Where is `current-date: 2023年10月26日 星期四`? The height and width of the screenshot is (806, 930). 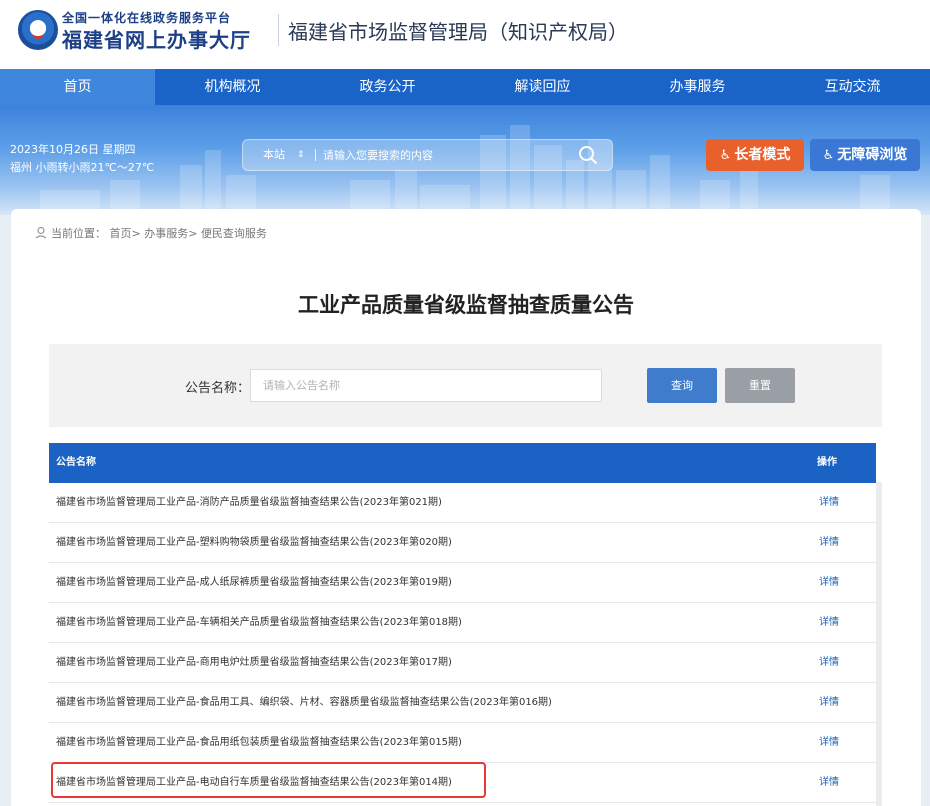 current-date: 2023年10月26日 星期四 is located at coordinates (73, 149).